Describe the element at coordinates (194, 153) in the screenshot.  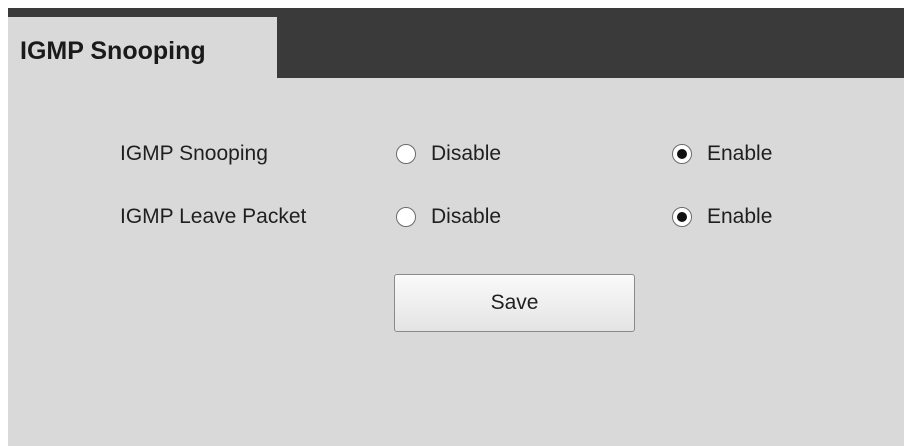
I see `igmp-snooping-label: IGMP Snooping` at that location.